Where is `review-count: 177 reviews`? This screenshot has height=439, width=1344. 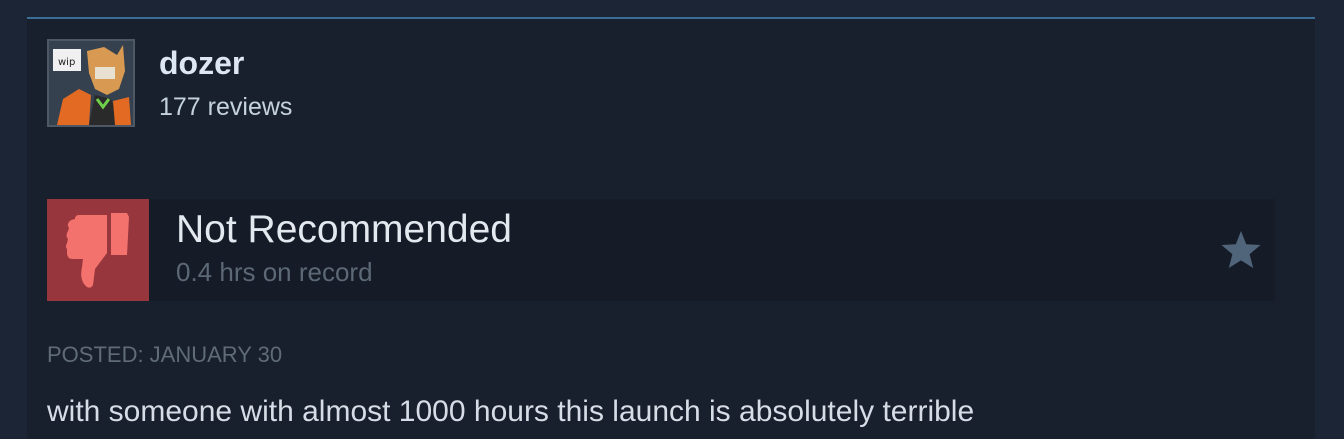
review-count: 177 reviews is located at coordinates (225, 107).